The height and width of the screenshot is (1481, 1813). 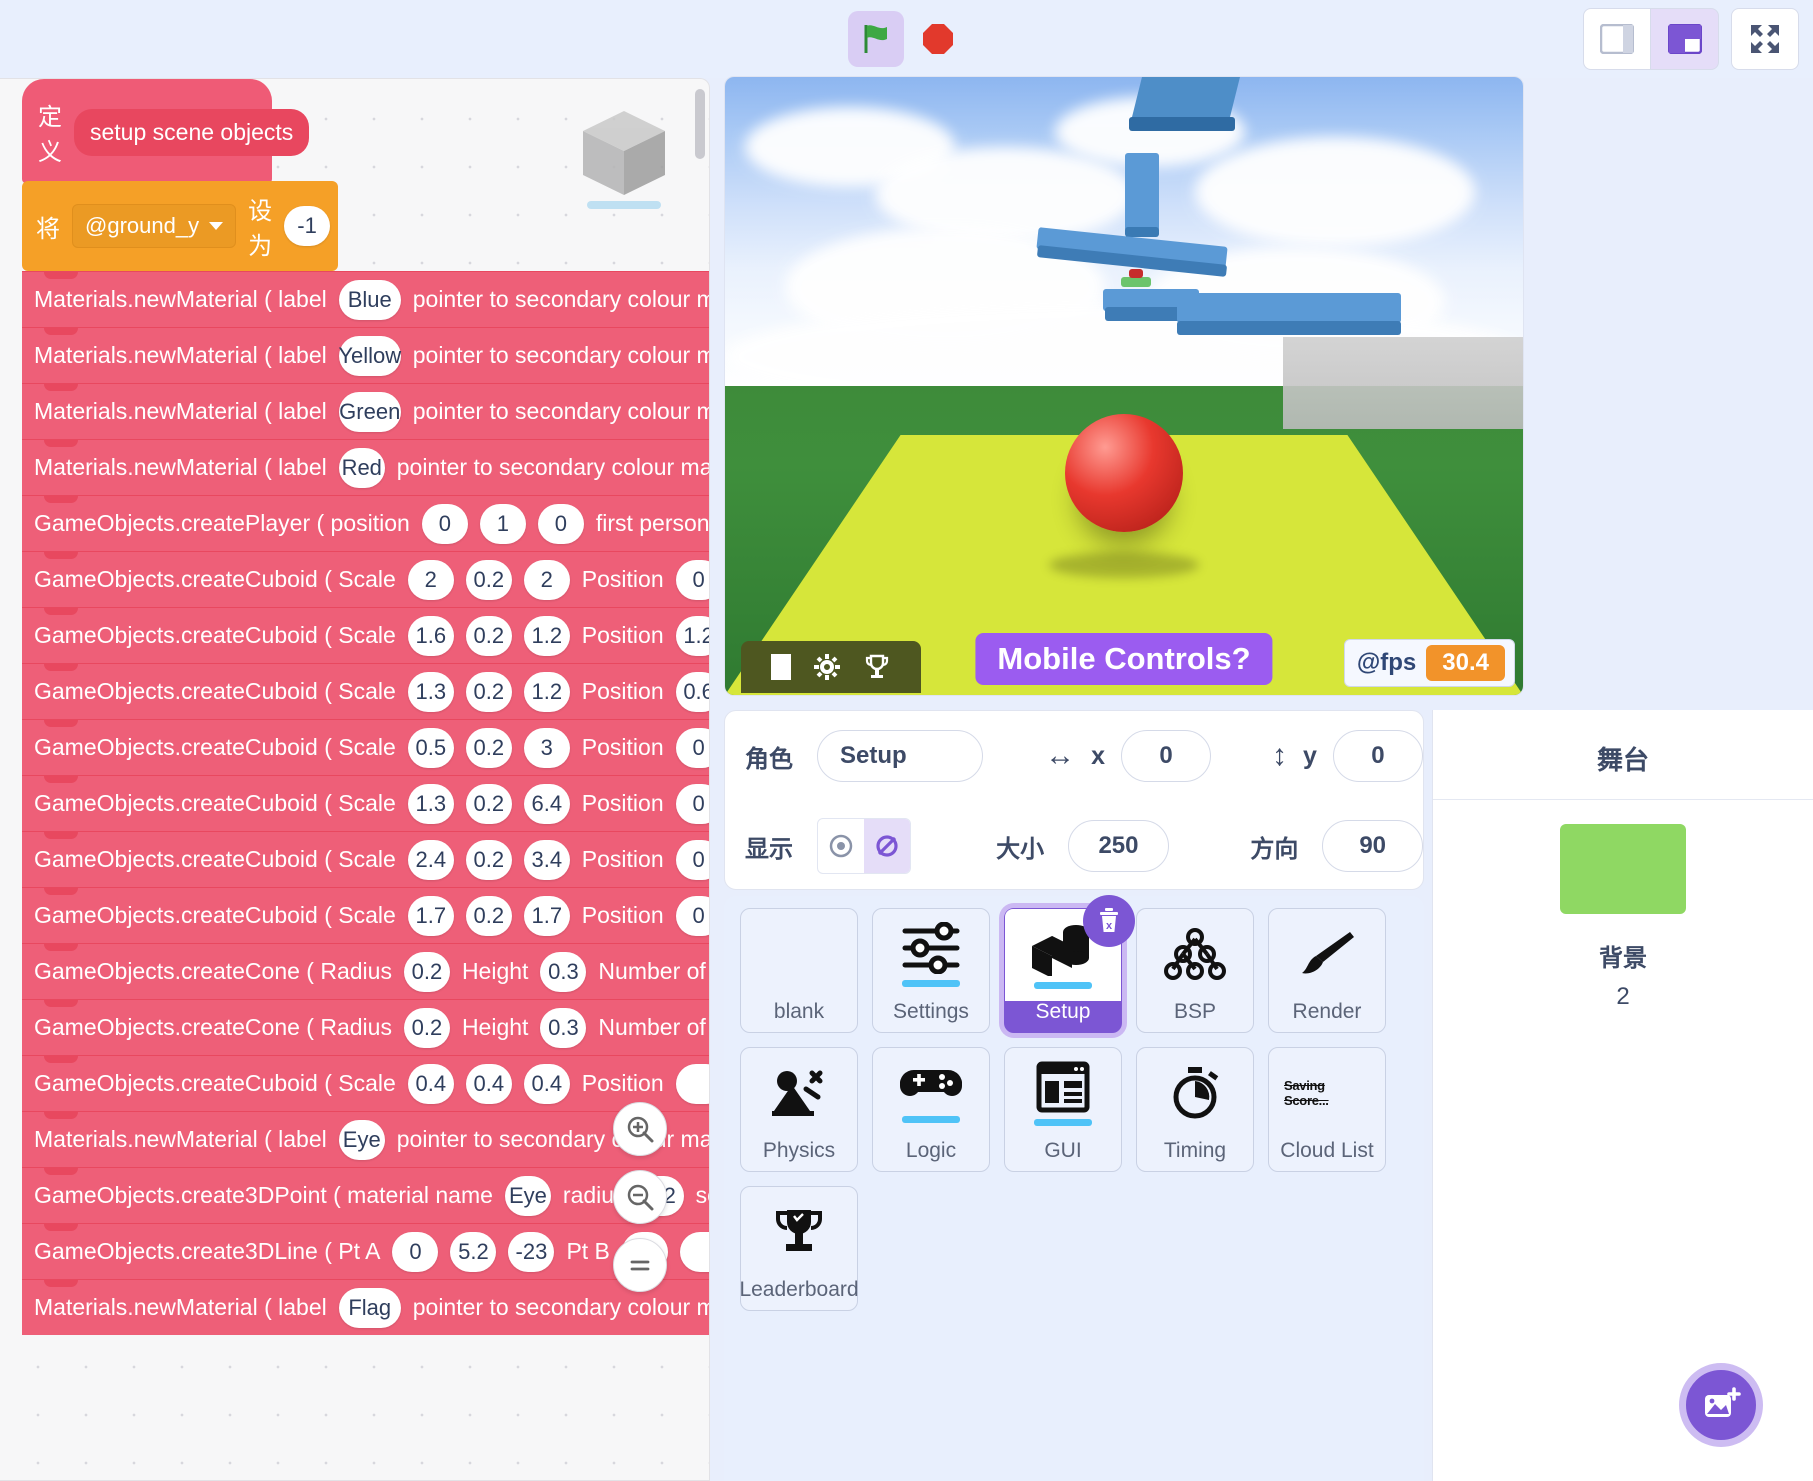 I want to click on block-input: Blue, so click(x=369, y=299).